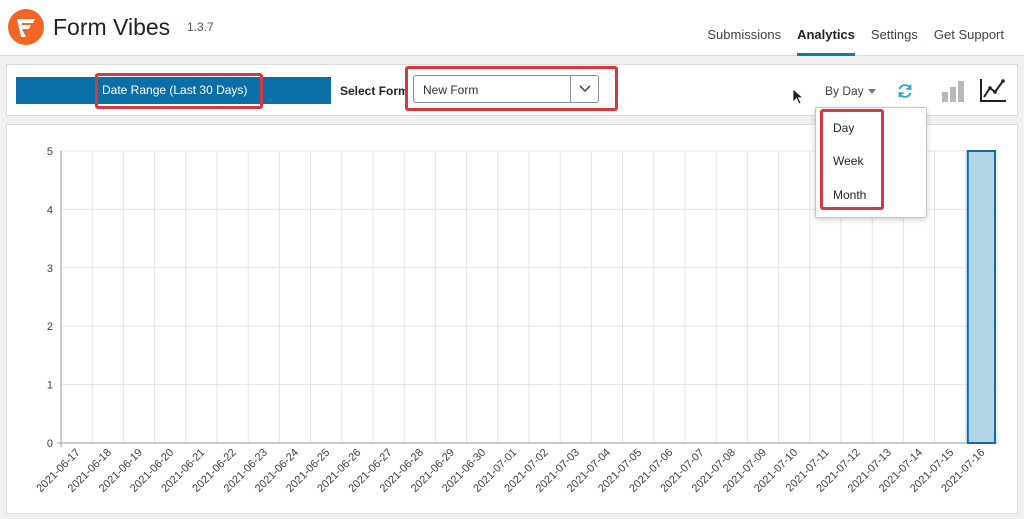 The image size is (1024, 519). What do you see at coordinates (843, 128) in the screenshot?
I see `group-by-option-day: Day` at bounding box center [843, 128].